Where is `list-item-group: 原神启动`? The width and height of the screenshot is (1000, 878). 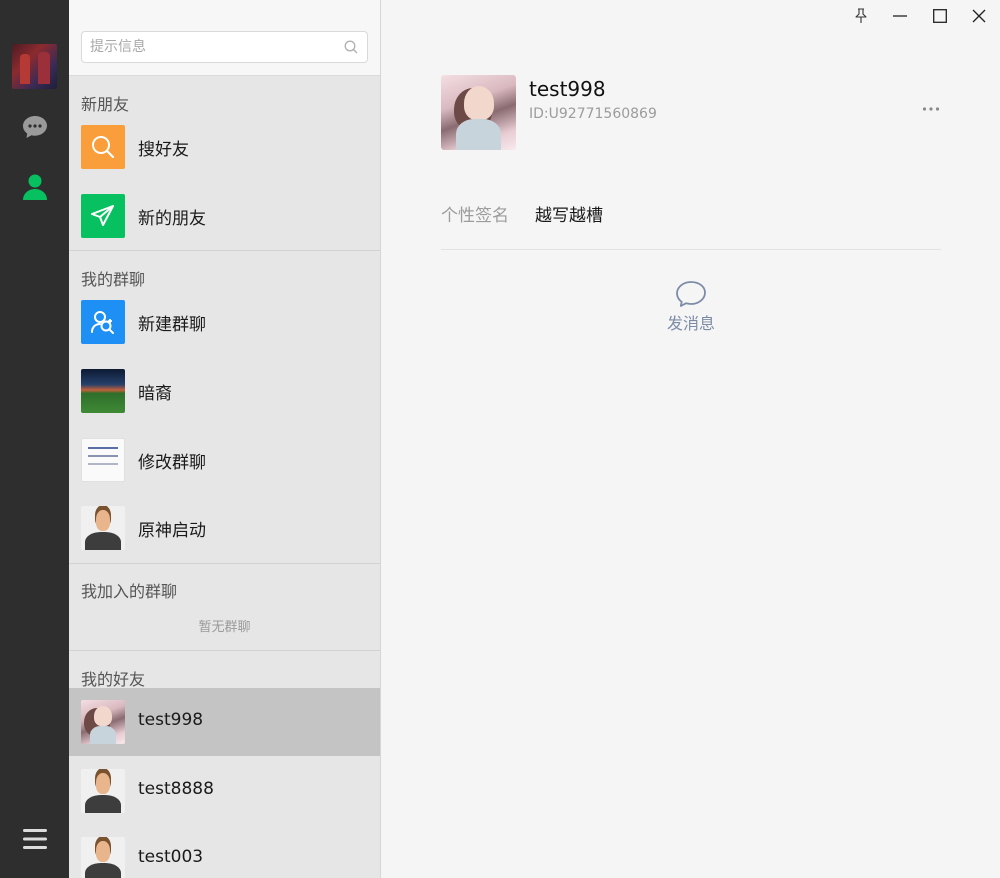
list-item-group: 原神启动 is located at coordinates (224, 528).